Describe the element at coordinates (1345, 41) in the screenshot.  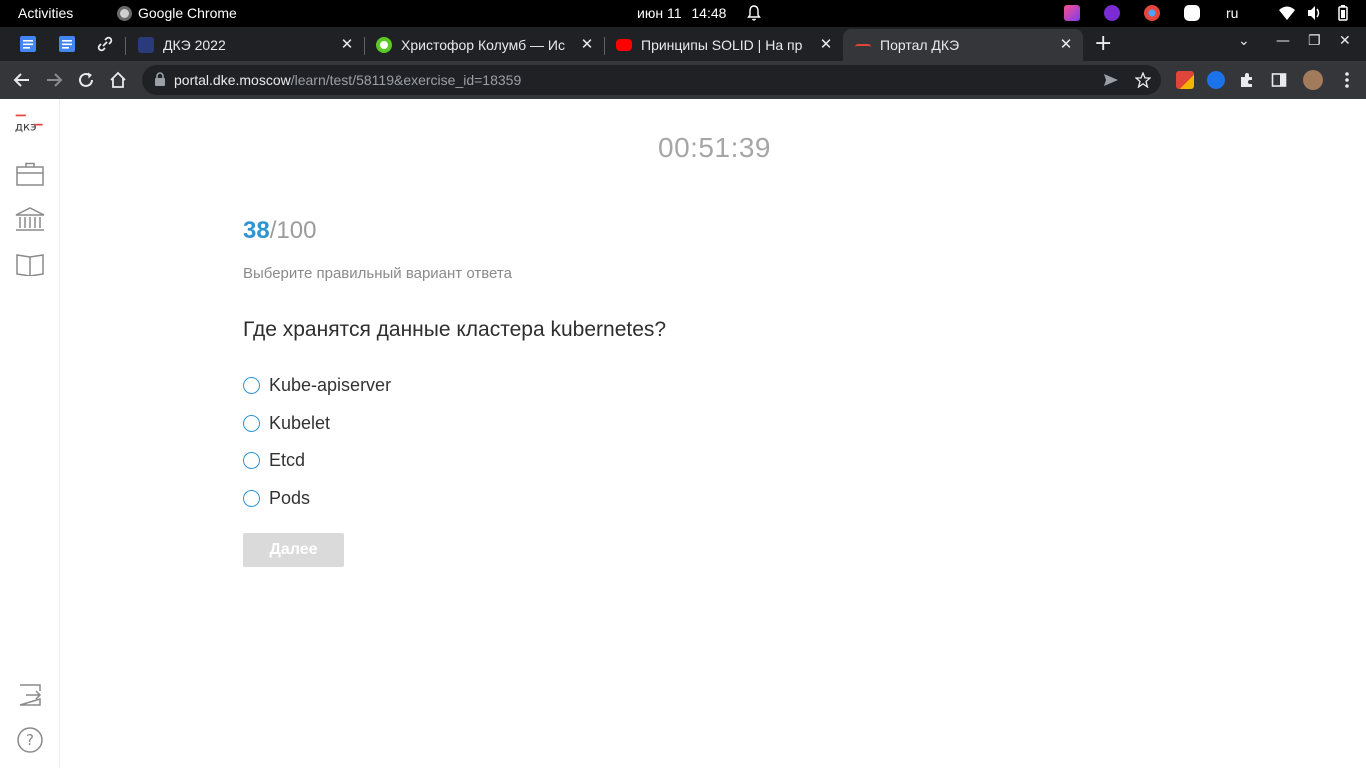
I see `window-close-button: ✕` at that location.